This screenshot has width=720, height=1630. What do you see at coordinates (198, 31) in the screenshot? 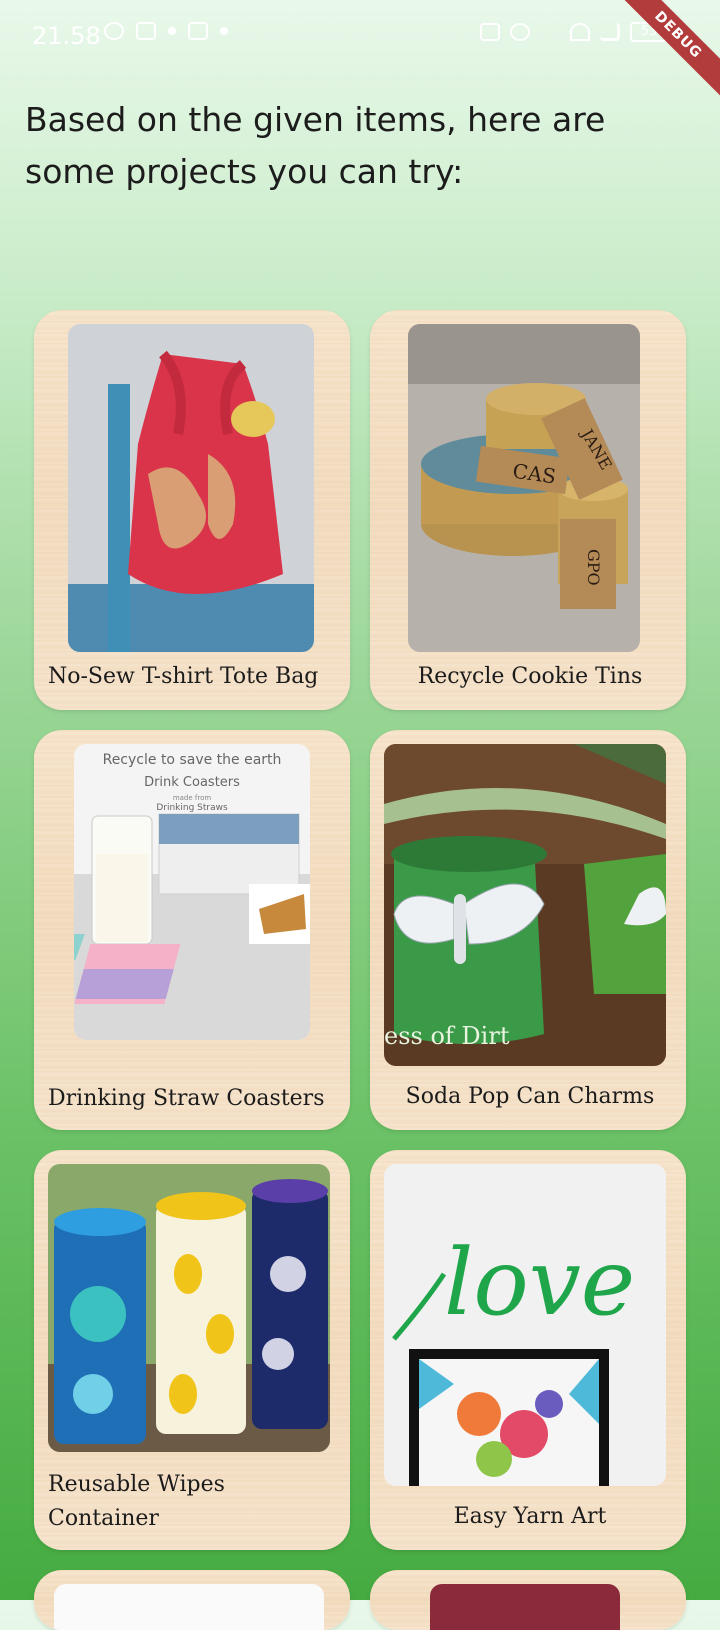
I see `gallery-icon` at bounding box center [198, 31].